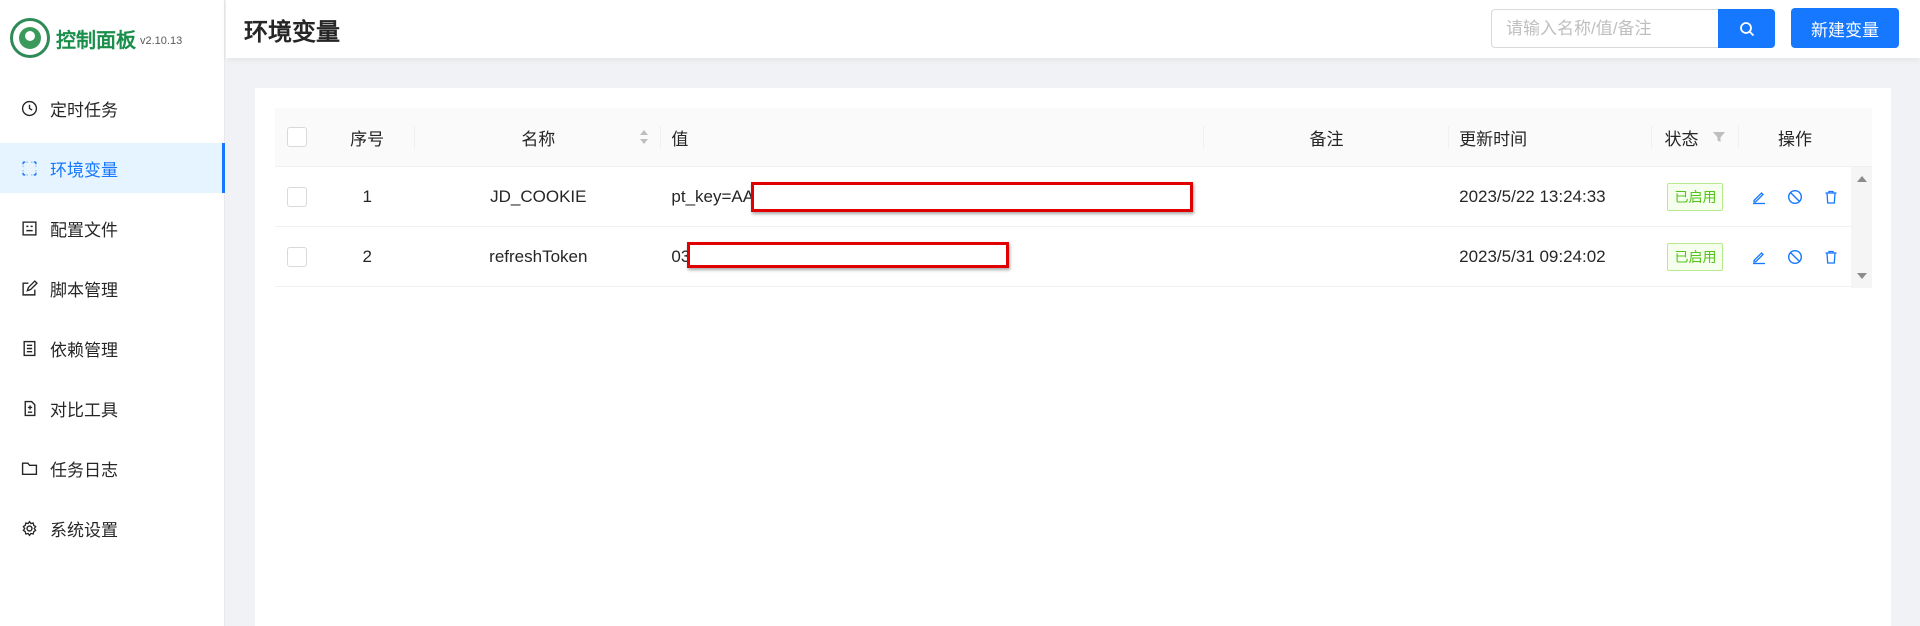 The height and width of the screenshot is (626, 1920). I want to click on search-button, so click(1746, 28).